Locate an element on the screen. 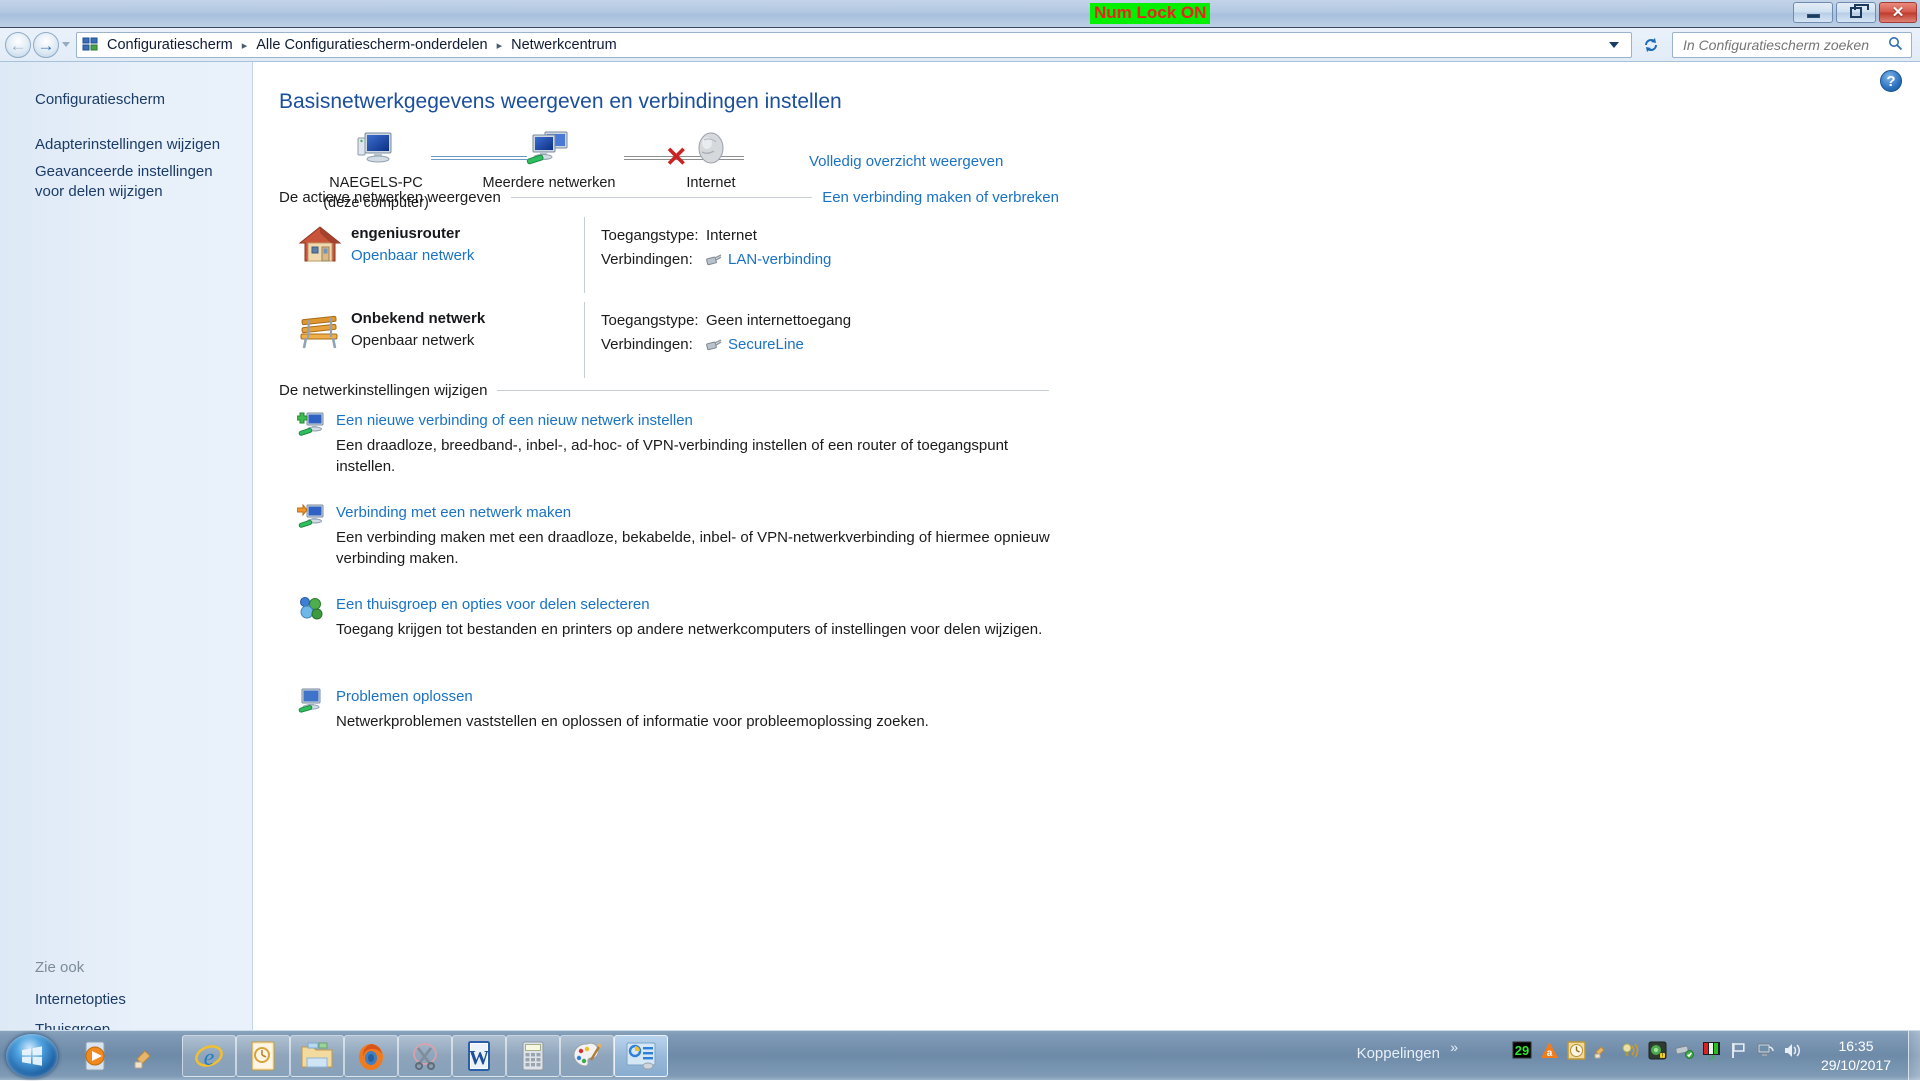 The height and width of the screenshot is (1081, 1920). connections-label: Verbindingen: is located at coordinates (647, 344).